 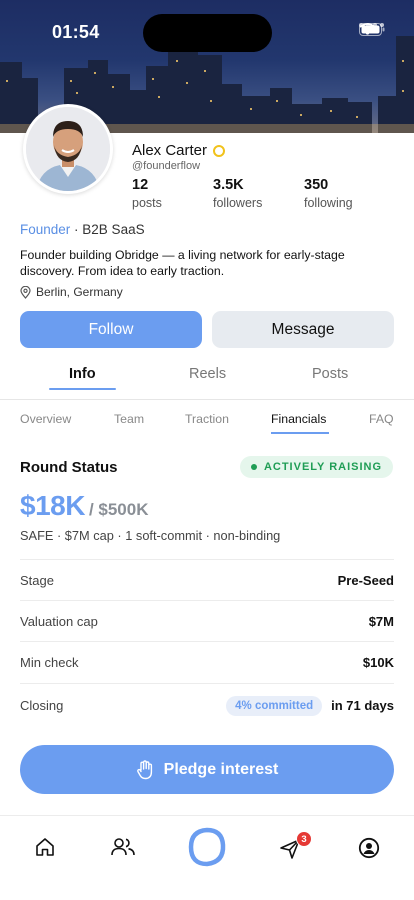 I want to click on raised-amount: $18K / $500K, so click(x=84, y=506).